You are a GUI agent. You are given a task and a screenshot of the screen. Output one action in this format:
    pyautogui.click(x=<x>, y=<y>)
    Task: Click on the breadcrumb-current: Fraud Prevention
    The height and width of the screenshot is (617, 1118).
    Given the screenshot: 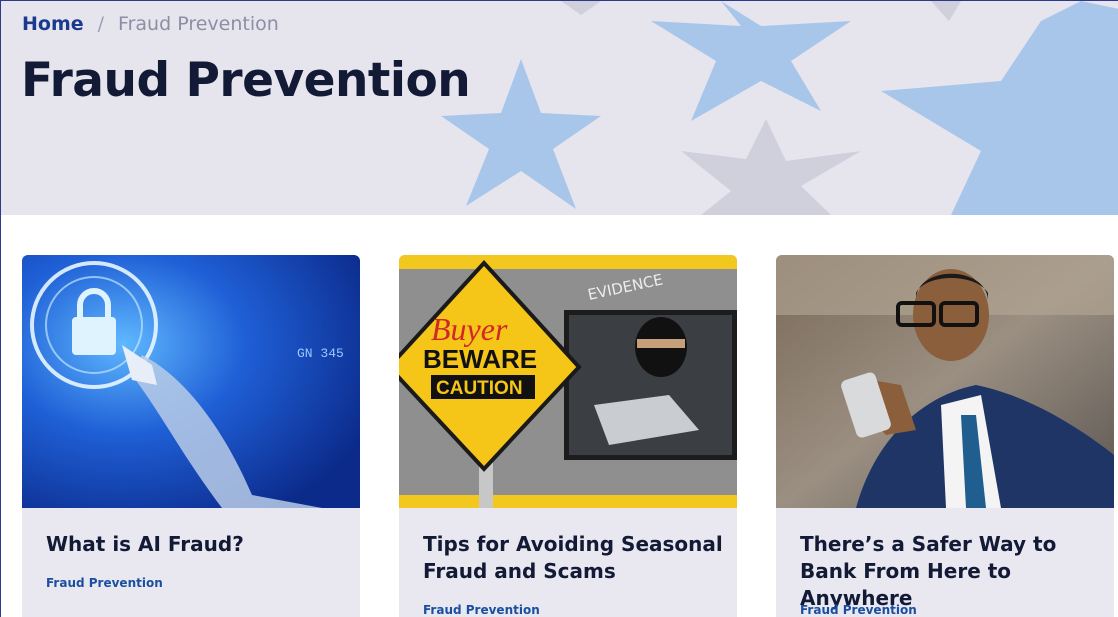 What is the action you would take?
    pyautogui.click(x=198, y=24)
    